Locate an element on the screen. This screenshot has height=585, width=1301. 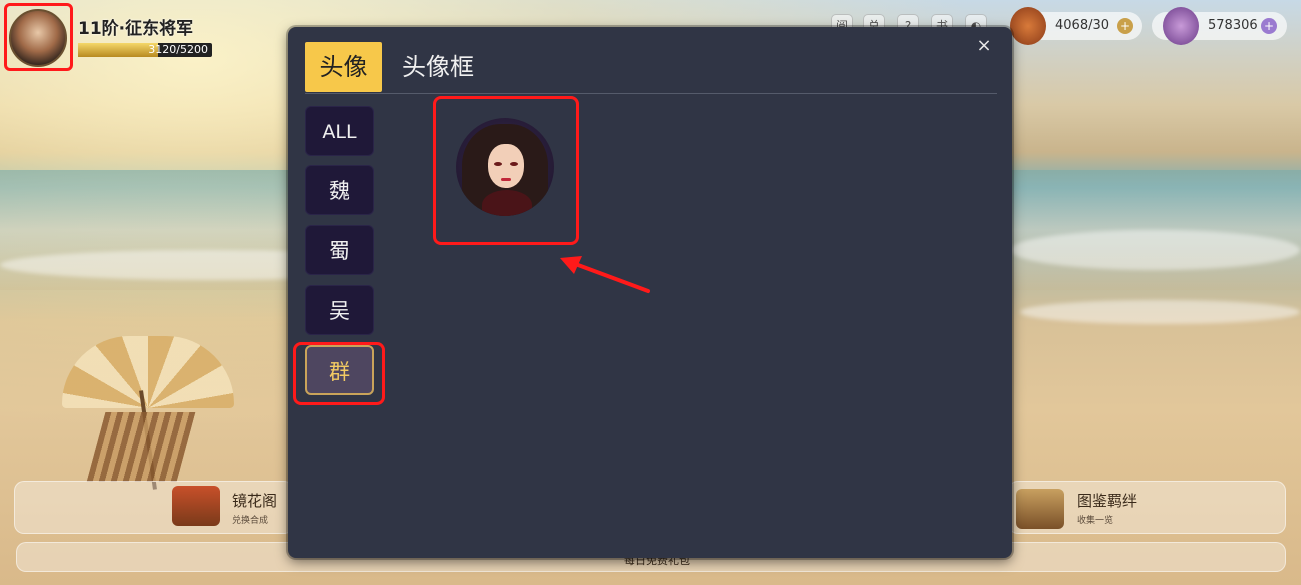
bag-resource-value: 4068/30 is located at coordinates (1082, 25).